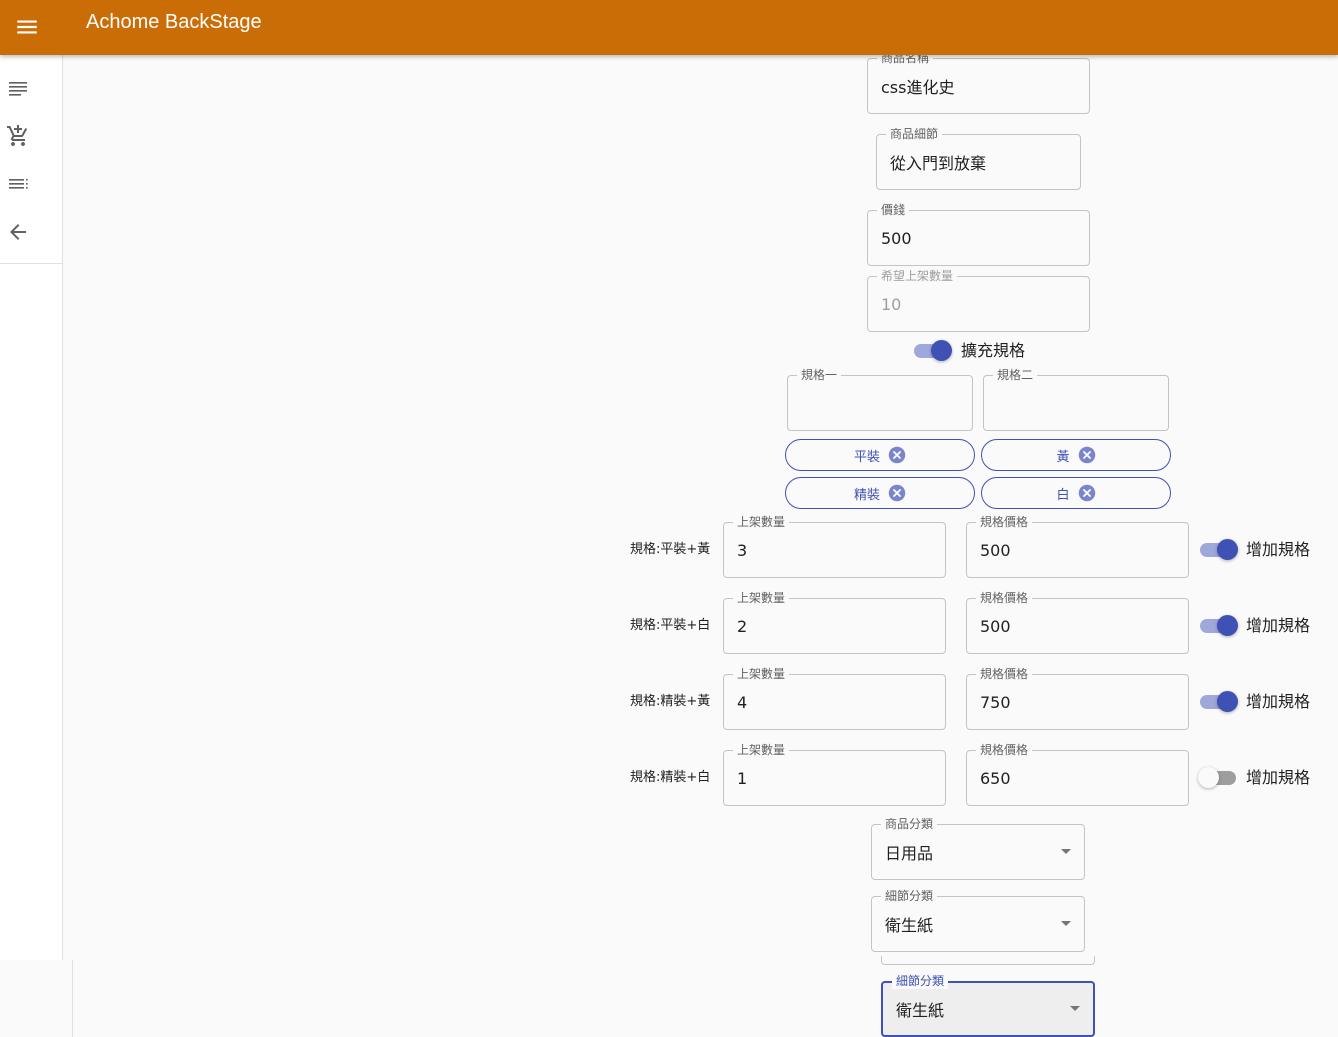 The width and height of the screenshot is (1338, 1037). Describe the element at coordinates (866, 457) in the screenshot. I see `chip-label: 平裝` at that location.